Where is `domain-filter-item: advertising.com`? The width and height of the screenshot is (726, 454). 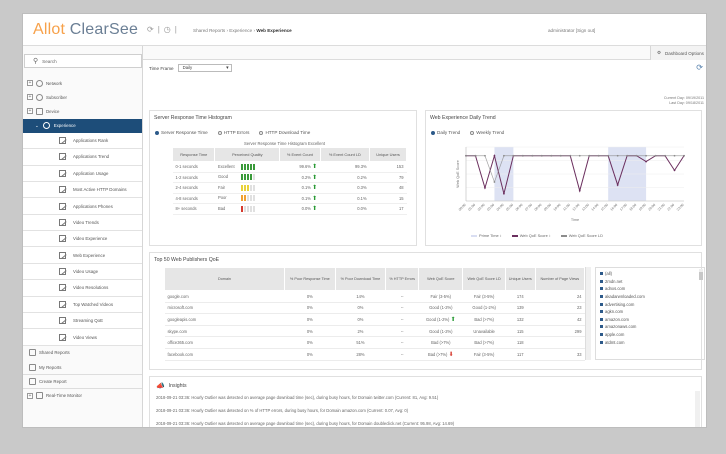
domain-filter-item: advertising.com is located at coordinates (650, 304).